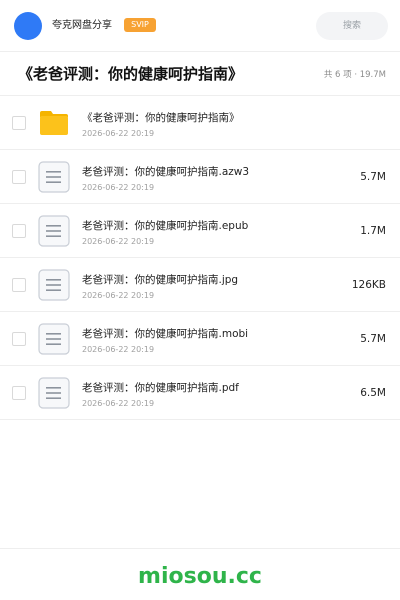 The height and width of the screenshot is (600, 400). Describe the element at coordinates (160, 280) in the screenshot. I see `file-name: 老爸评测：你的健康呵护指南.jpg` at that location.